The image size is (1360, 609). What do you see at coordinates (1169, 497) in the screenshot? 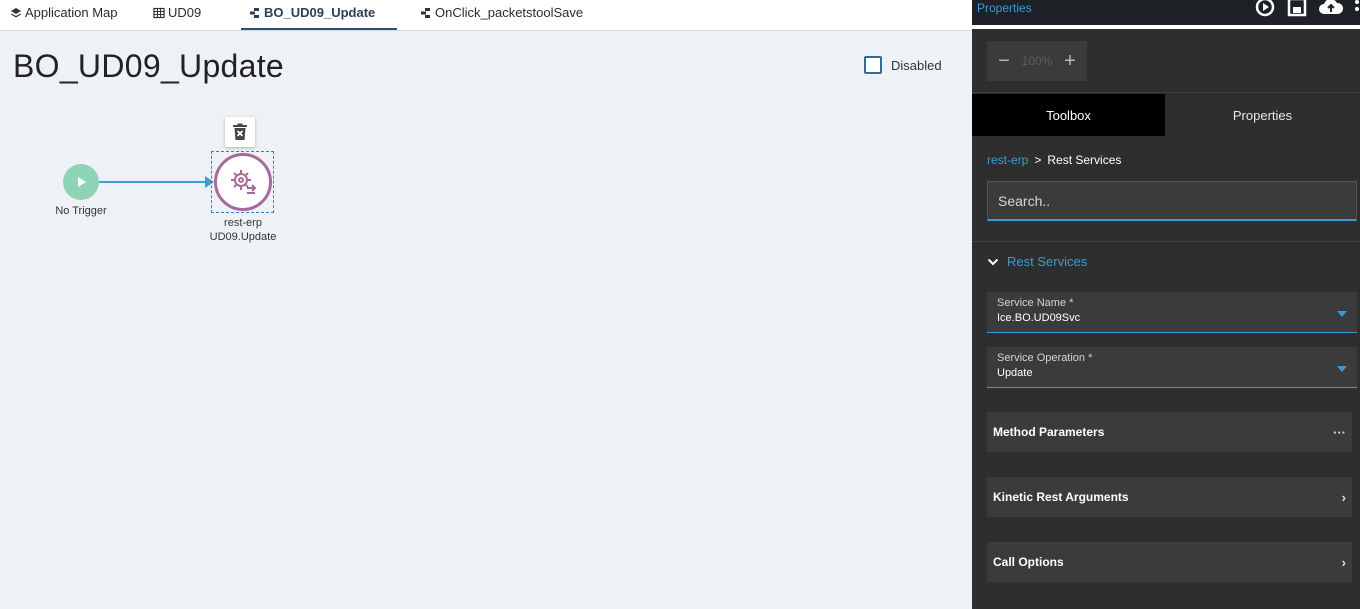
I see `kinetic-rest-arguments-group: Kinetic Rest Arguments ›` at bounding box center [1169, 497].